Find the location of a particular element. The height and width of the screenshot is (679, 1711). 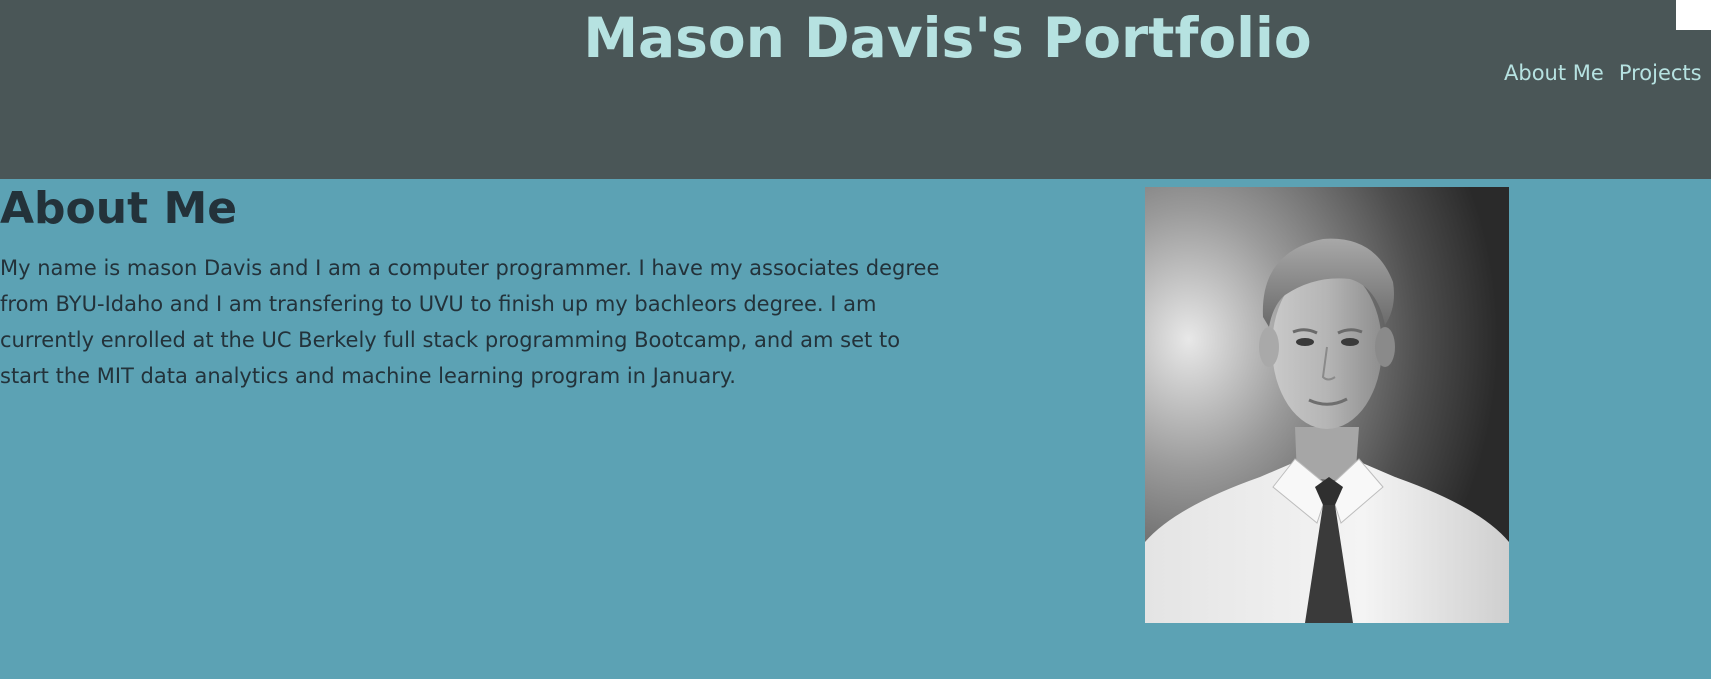

nav-link-projects: Projects is located at coordinates (1660, 73).